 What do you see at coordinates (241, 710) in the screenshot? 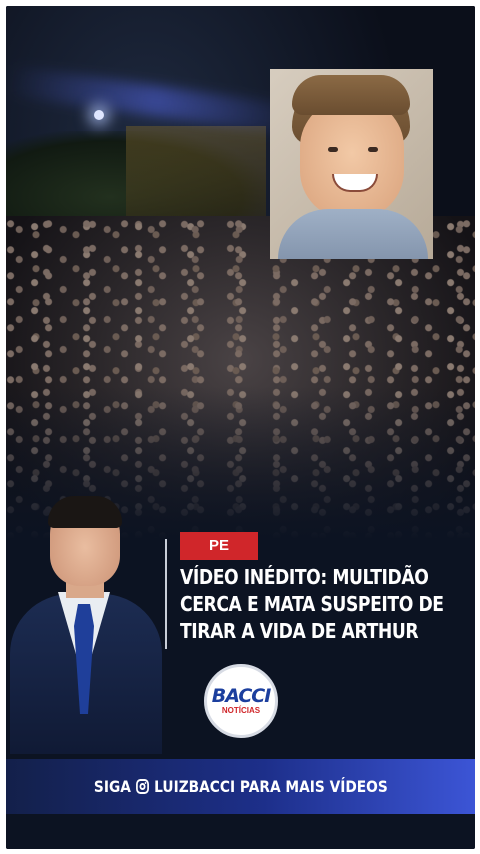
I see `logo-sub: NOTÍCIAS` at bounding box center [241, 710].